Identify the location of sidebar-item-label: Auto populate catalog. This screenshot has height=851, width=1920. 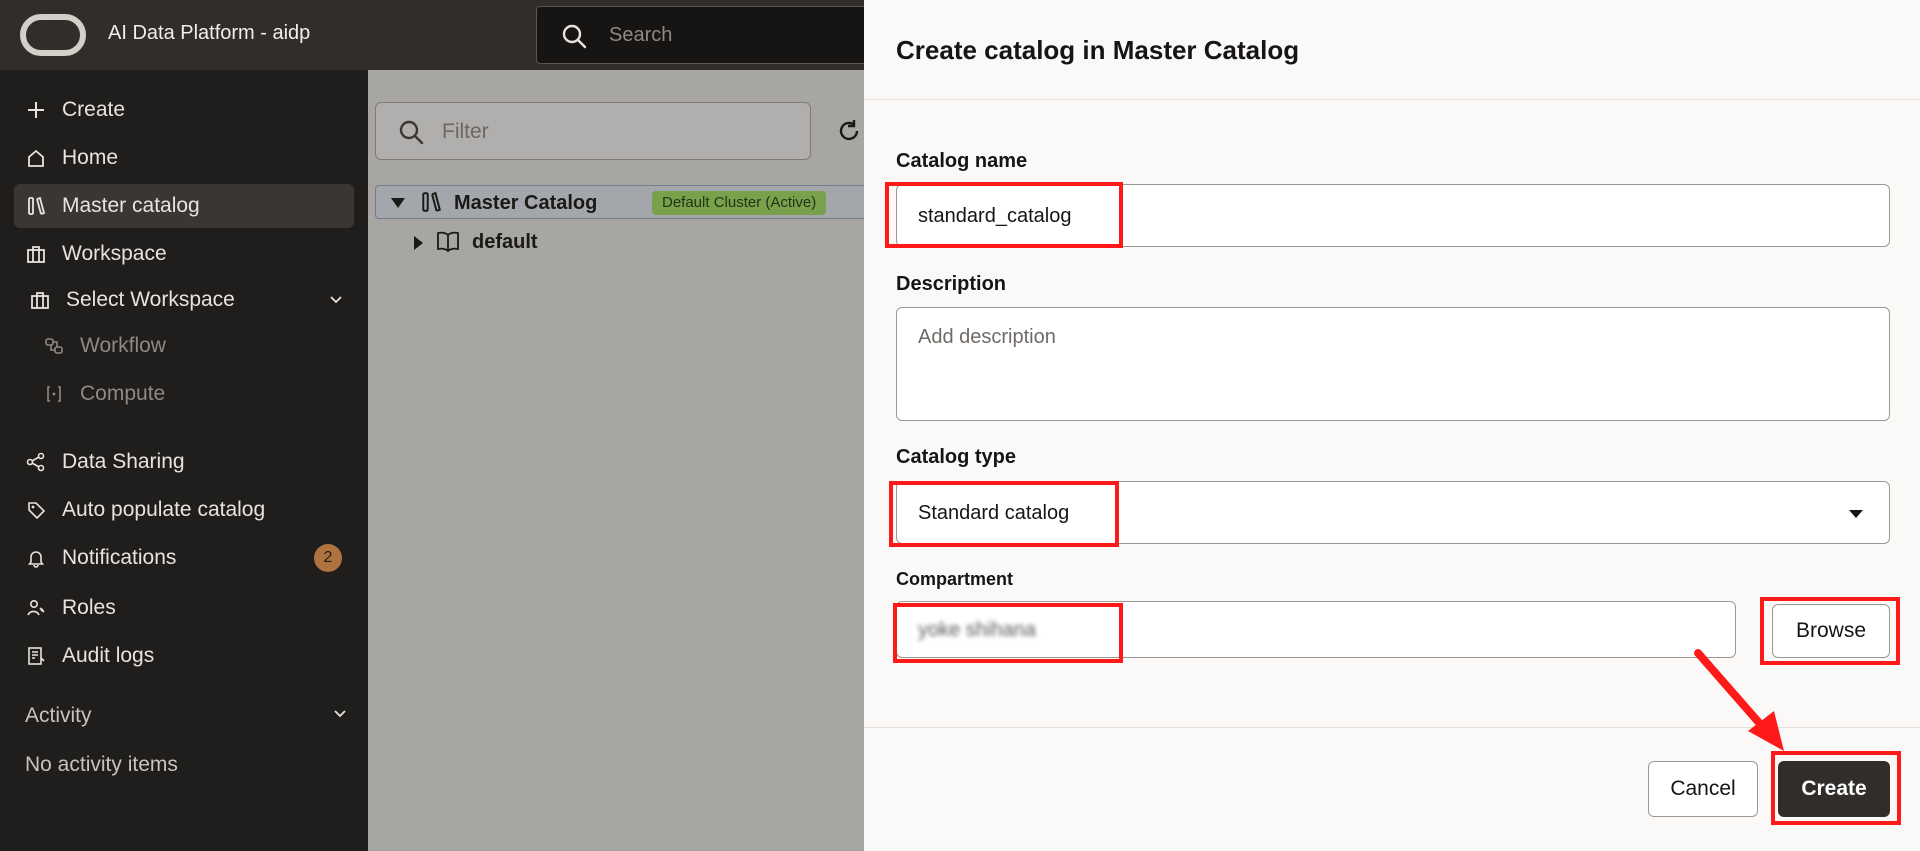
(164, 509).